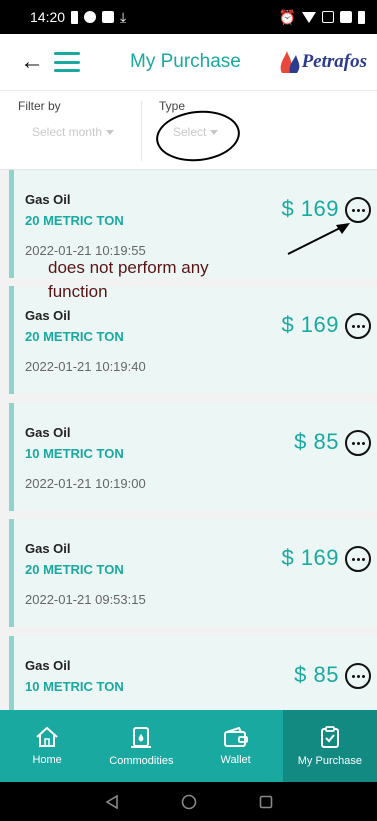 The width and height of the screenshot is (377, 821). I want to click on page-title: My Purchase, so click(185, 61).